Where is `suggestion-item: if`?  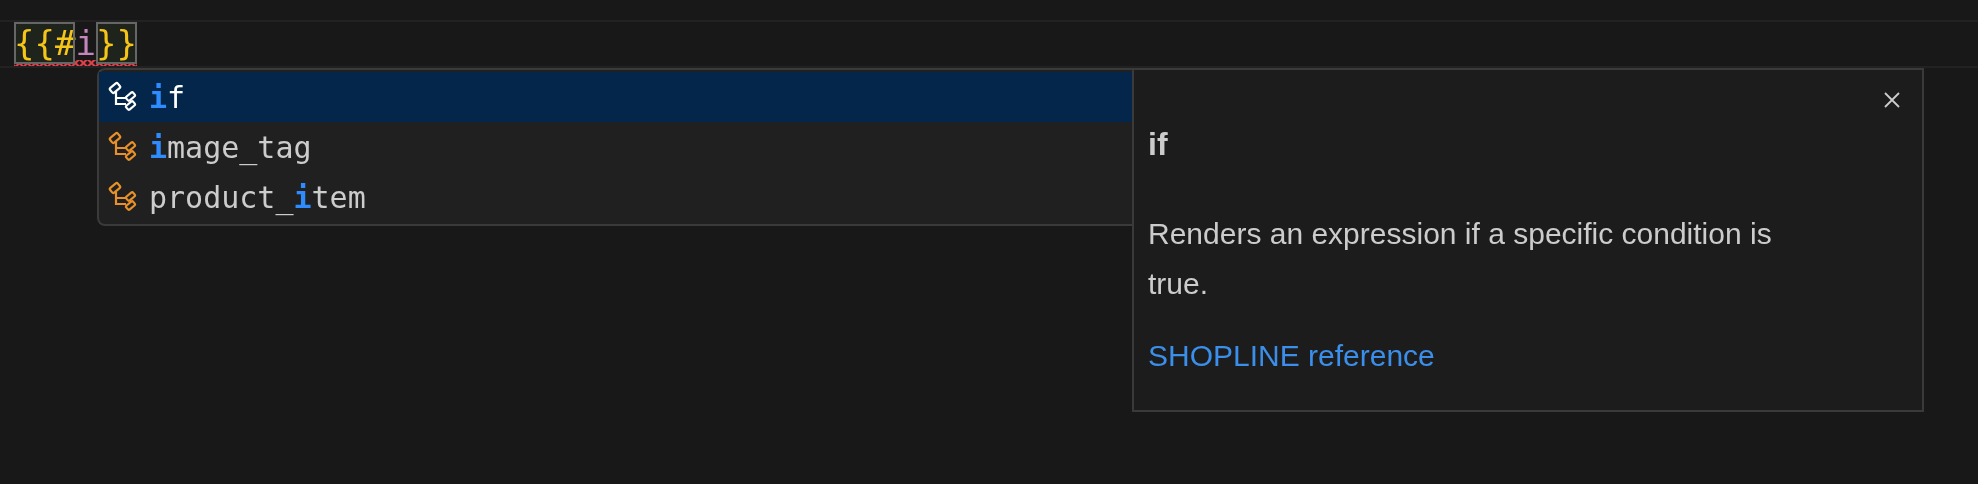 suggestion-item: if is located at coordinates (615, 97).